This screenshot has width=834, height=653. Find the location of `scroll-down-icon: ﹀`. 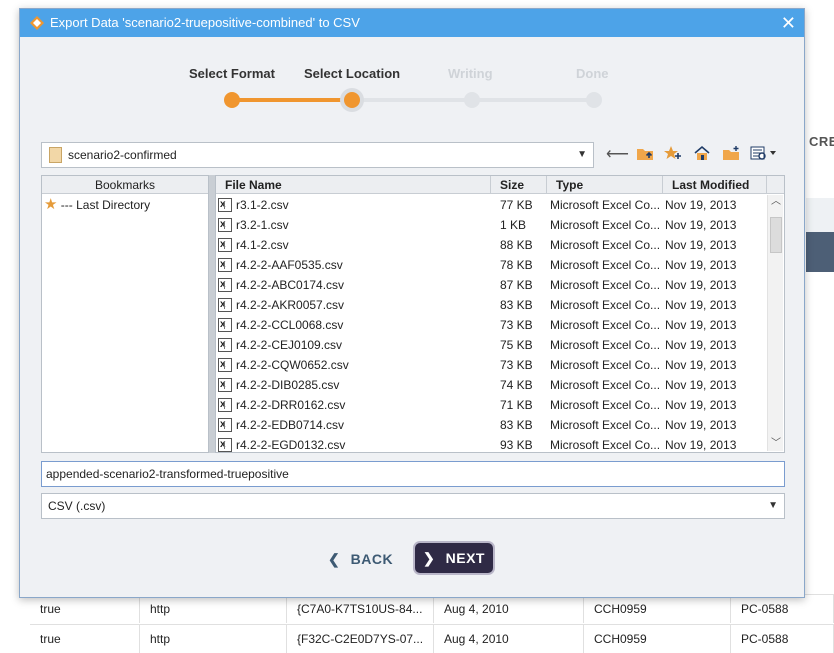

scroll-down-icon: ﹀ is located at coordinates (776, 444).